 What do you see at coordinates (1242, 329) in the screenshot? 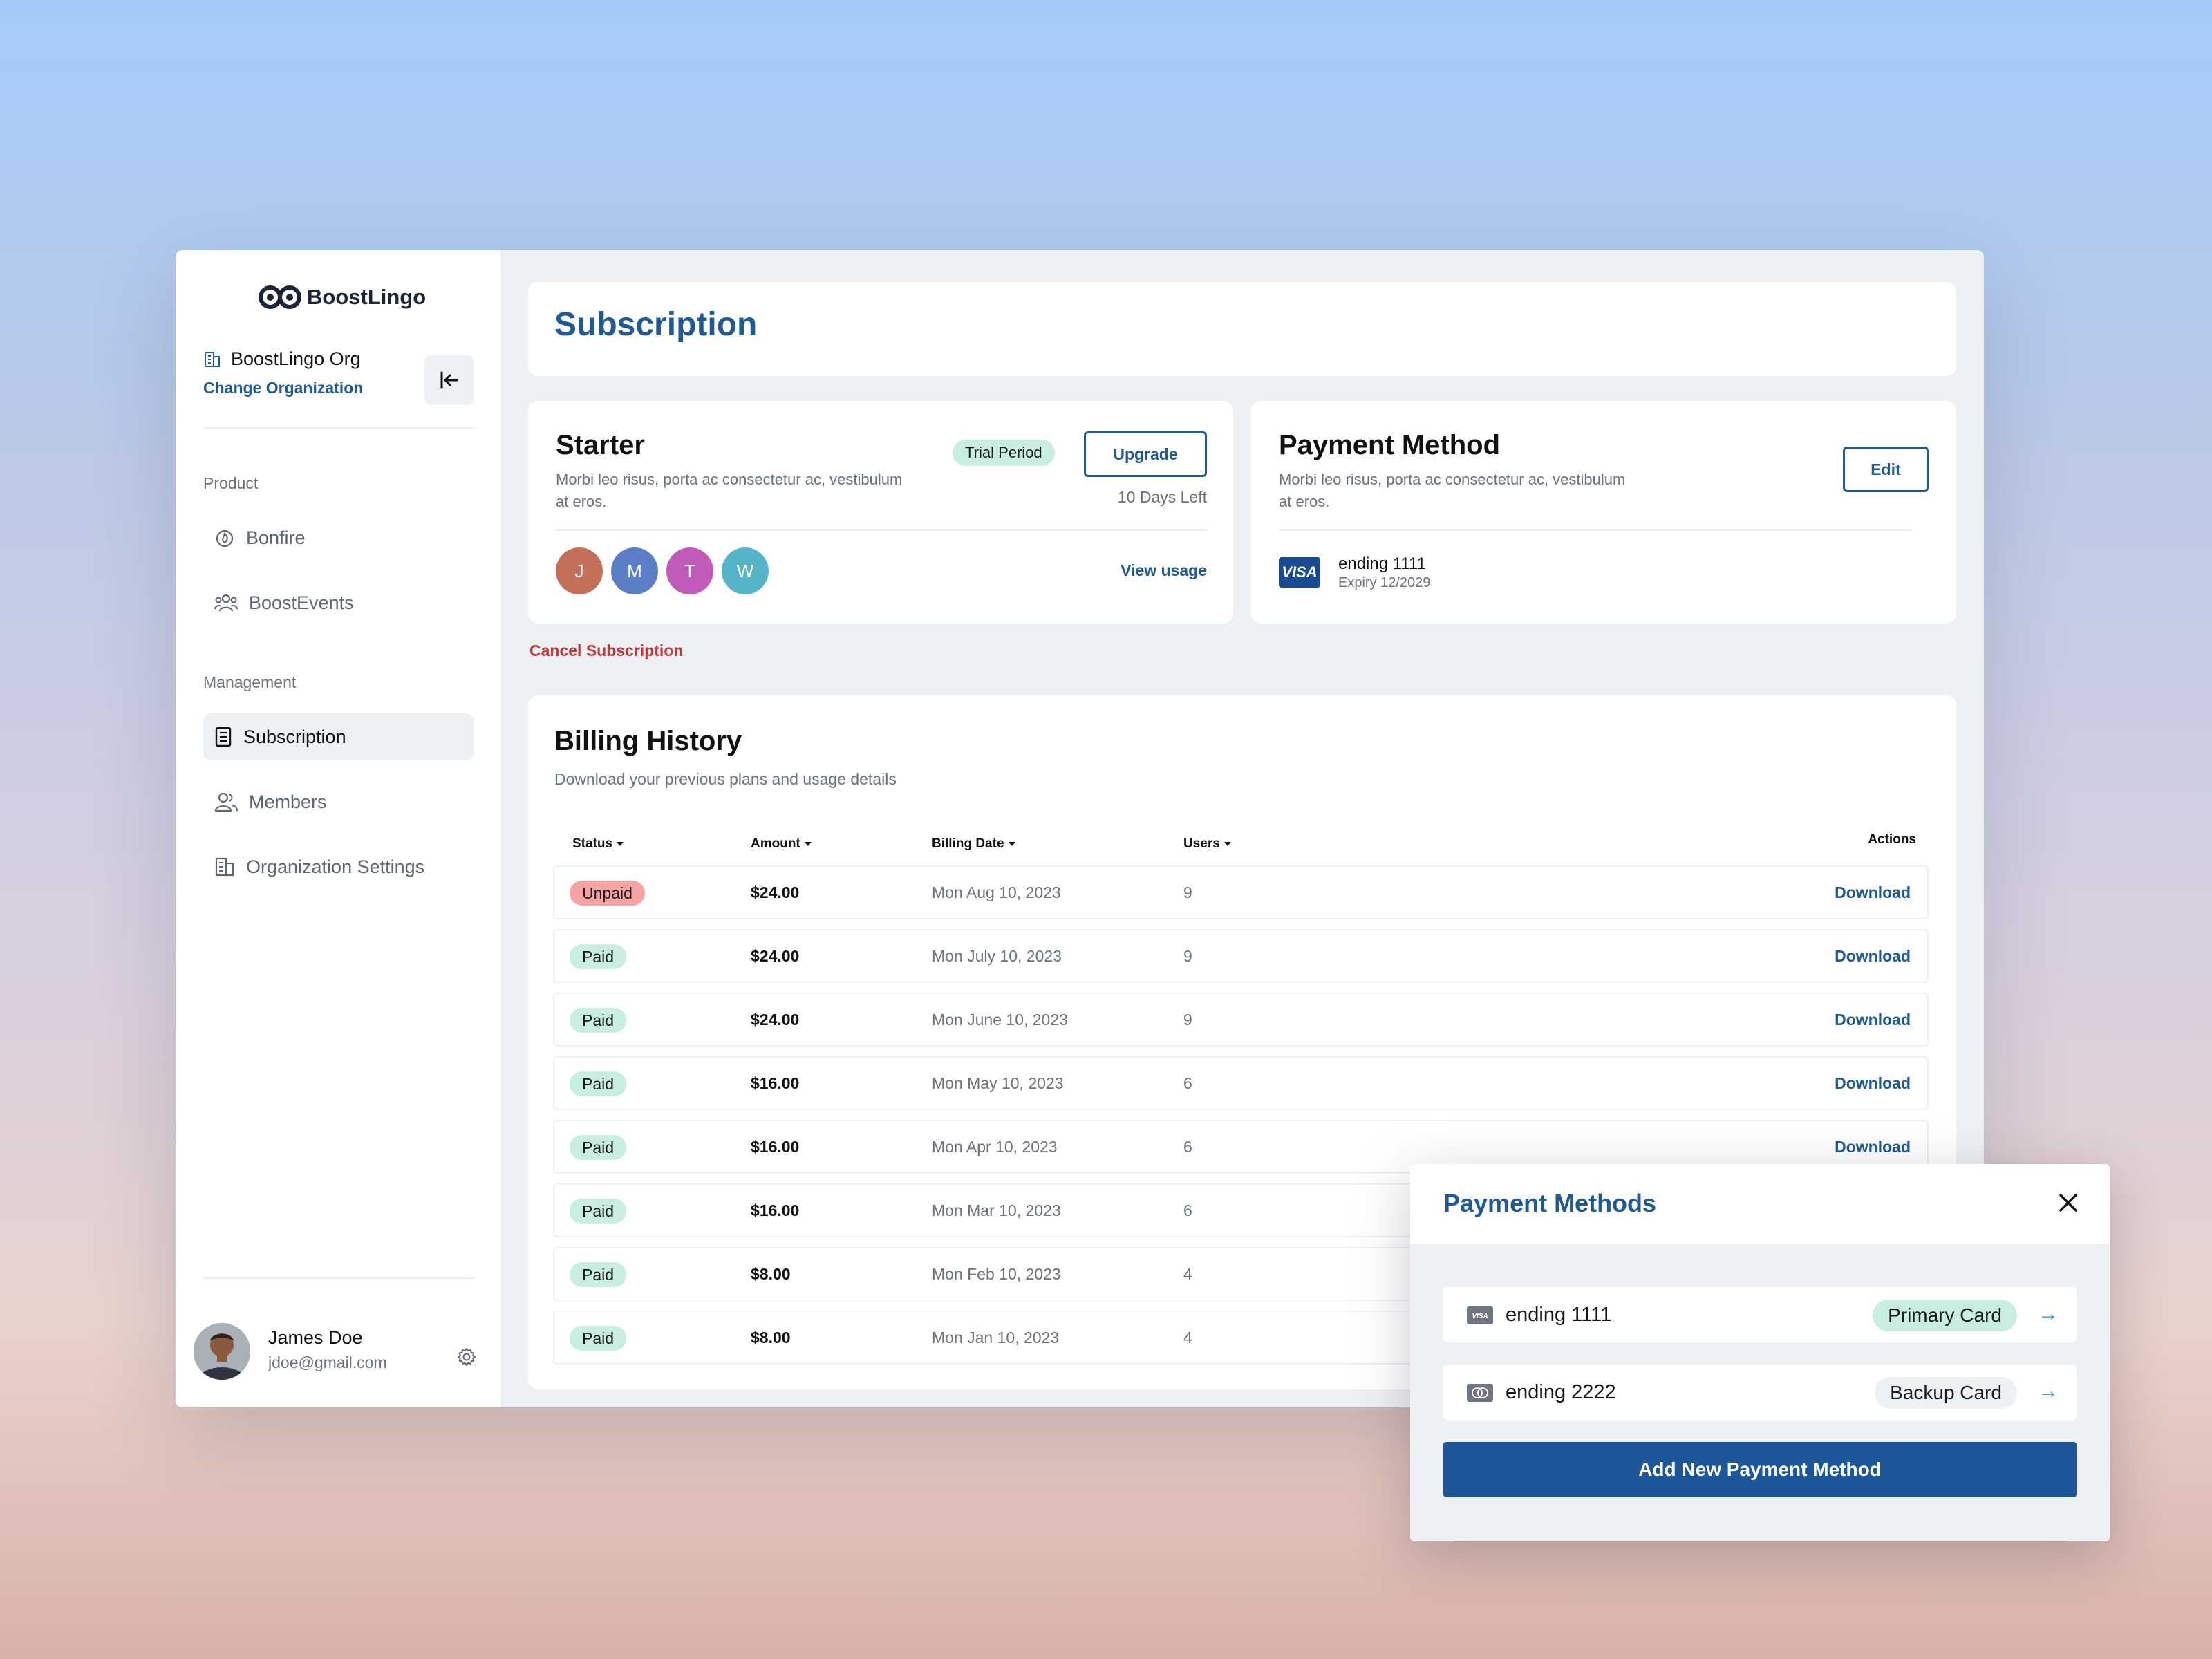
I see `page-header: Subscription` at bounding box center [1242, 329].